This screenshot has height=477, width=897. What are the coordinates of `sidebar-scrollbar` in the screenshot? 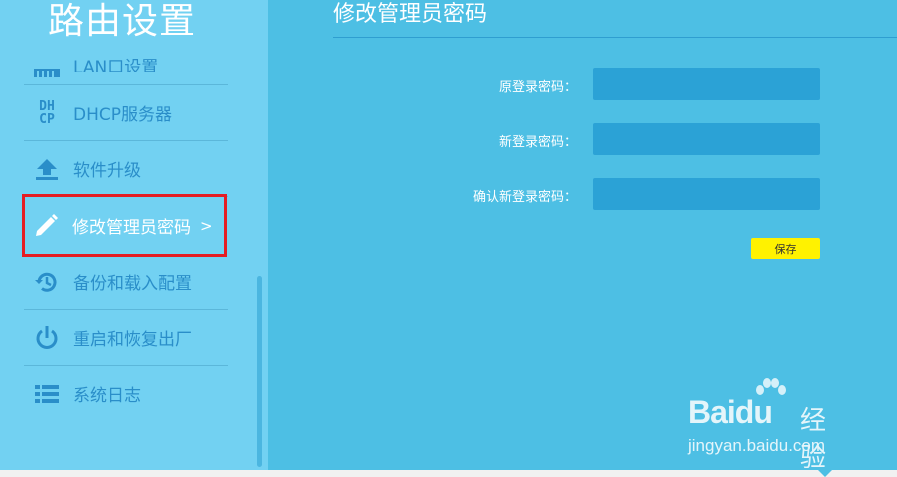 It's located at (259, 371).